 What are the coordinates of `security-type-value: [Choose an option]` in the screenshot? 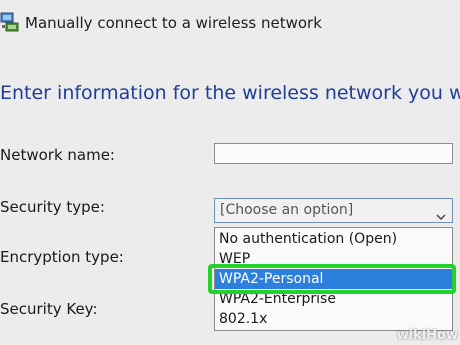 It's located at (287, 210).